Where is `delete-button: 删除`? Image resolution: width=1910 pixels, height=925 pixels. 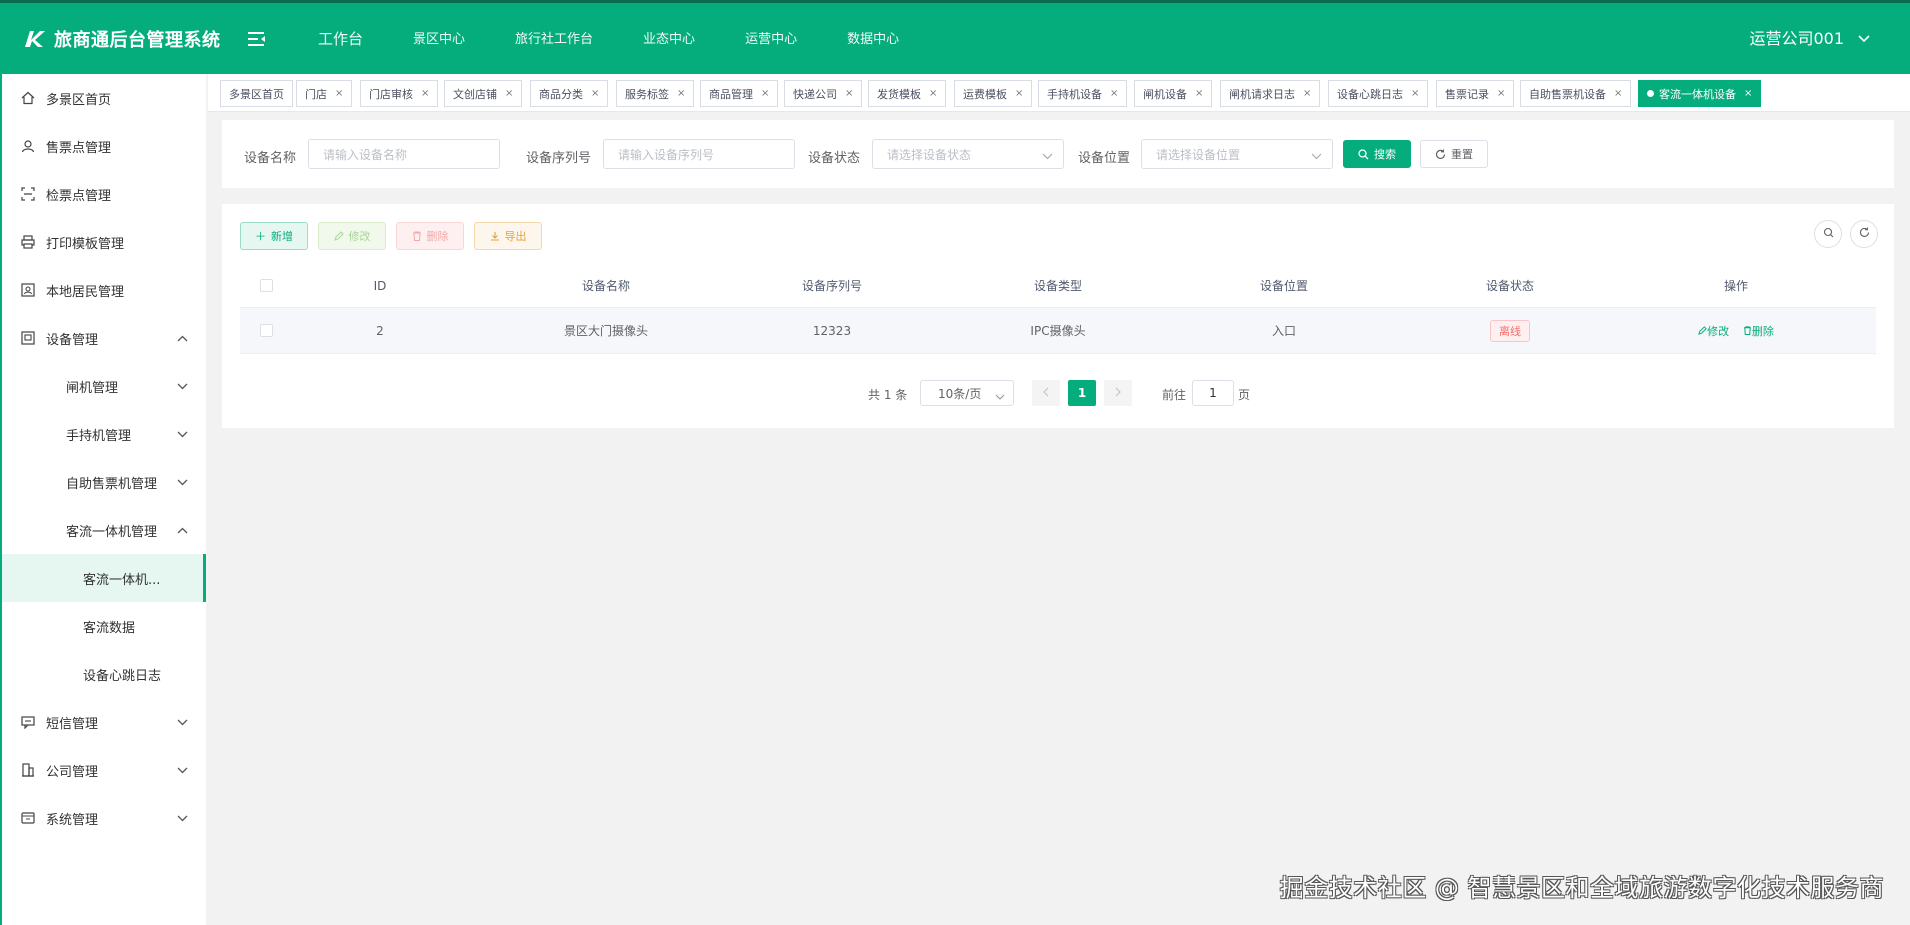
delete-button: 删除 is located at coordinates (430, 236).